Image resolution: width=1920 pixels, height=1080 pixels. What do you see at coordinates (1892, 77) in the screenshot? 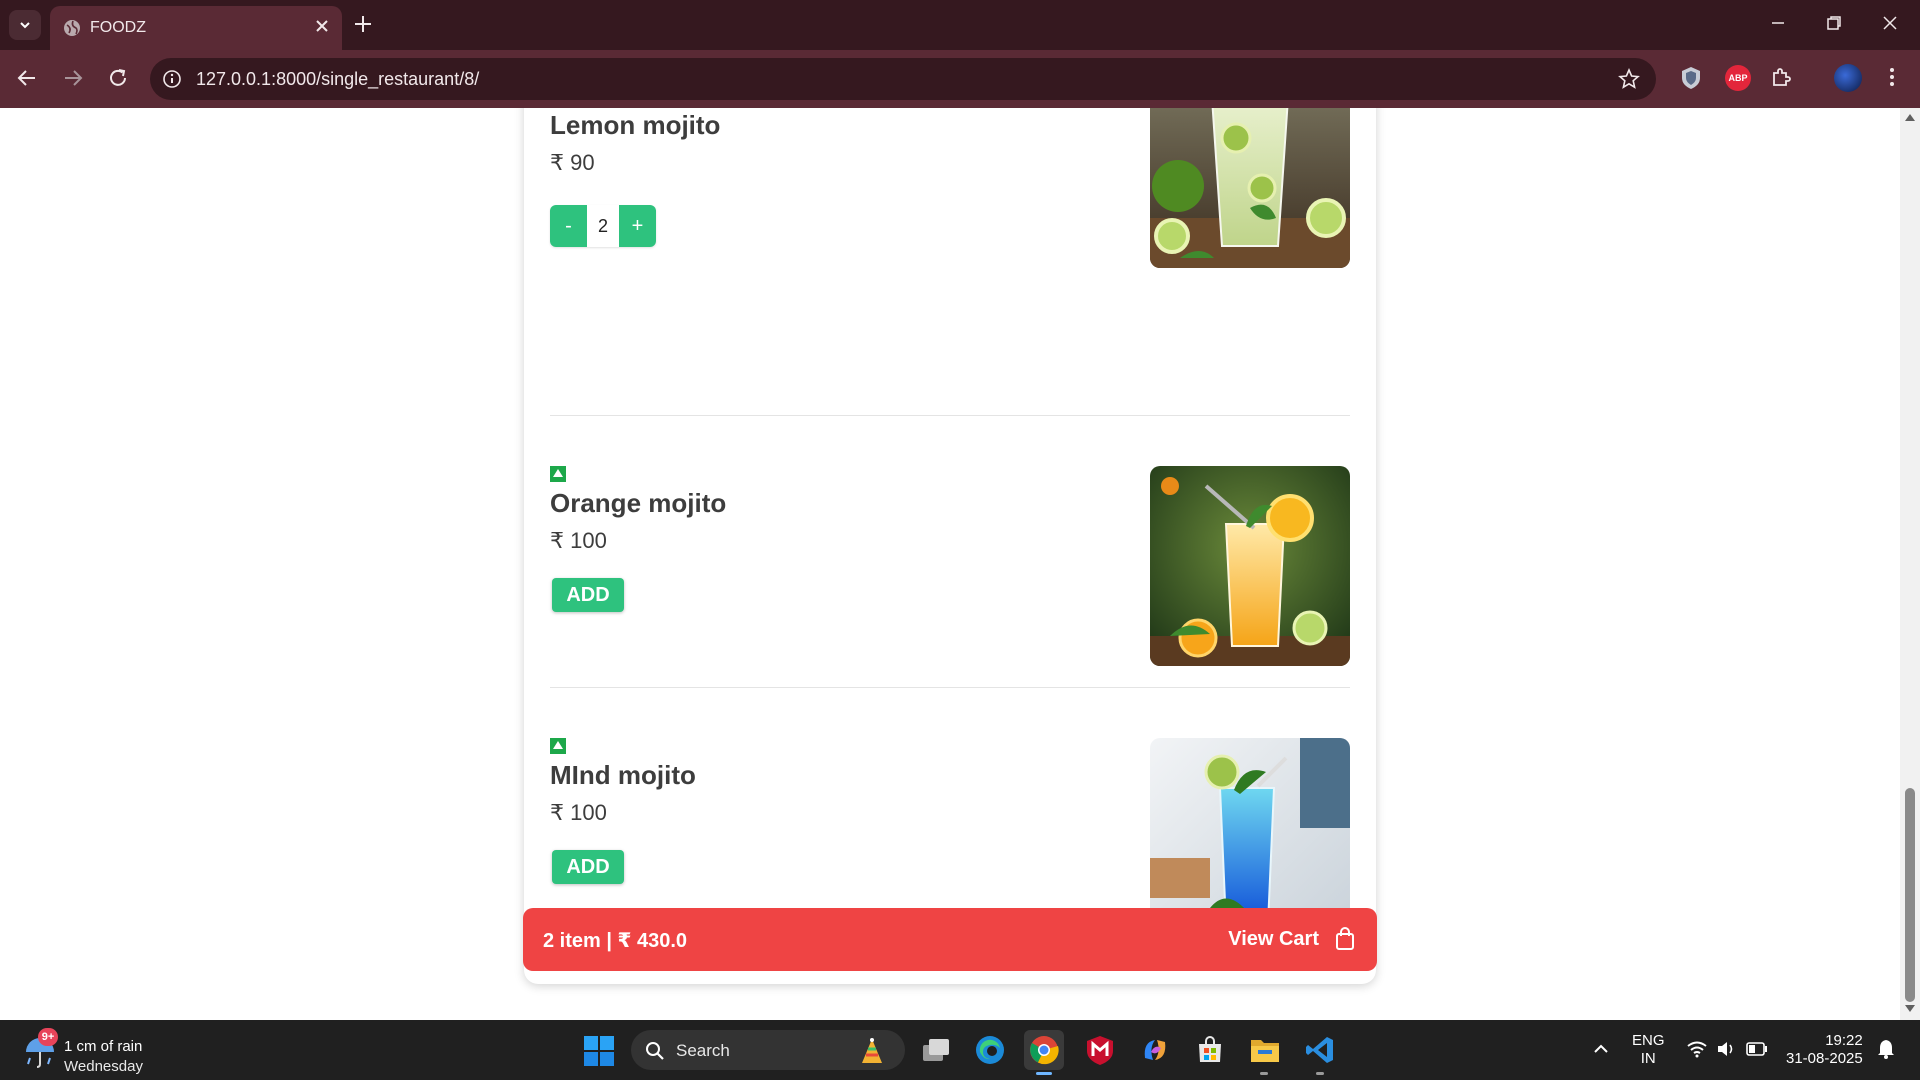
I see `more-options-icon` at bounding box center [1892, 77].